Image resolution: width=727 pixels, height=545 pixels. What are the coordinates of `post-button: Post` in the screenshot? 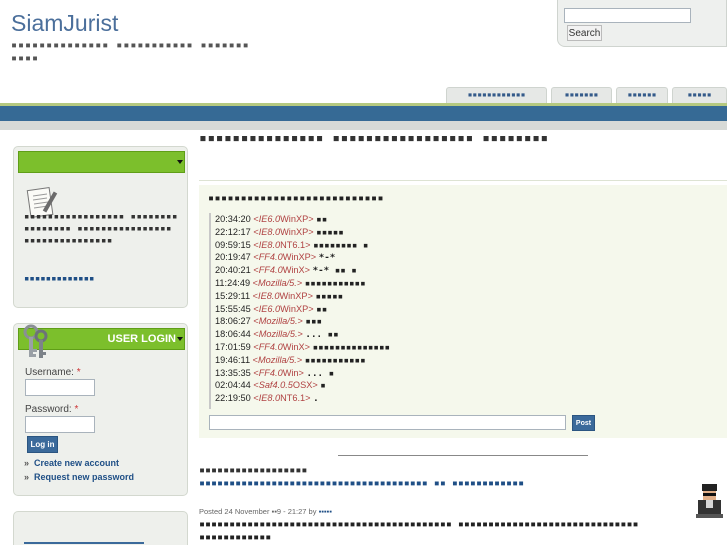 It's located at (583, 423).